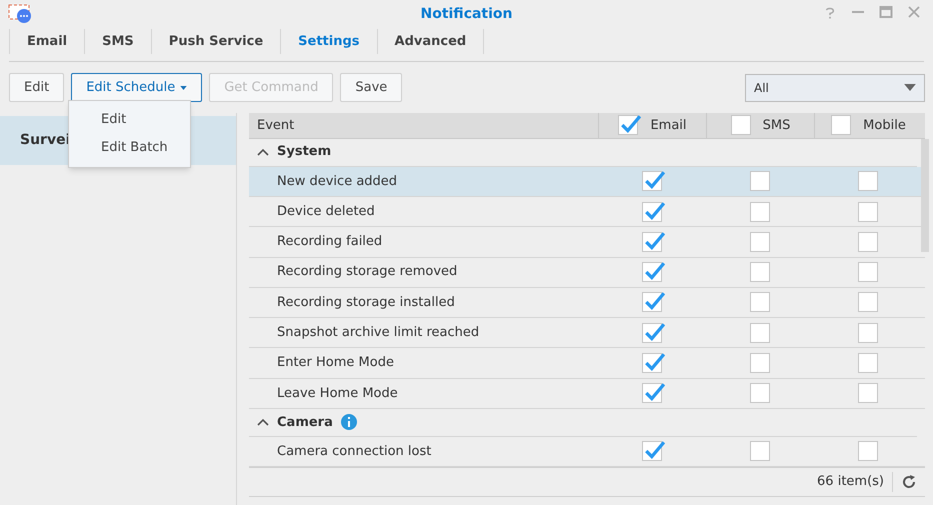 This screenshot has height=505, width=933. What do you see at coordinates (868, 125) in the screenshot?
I see `column-header: Mobile` at bounding box center [868, 125].